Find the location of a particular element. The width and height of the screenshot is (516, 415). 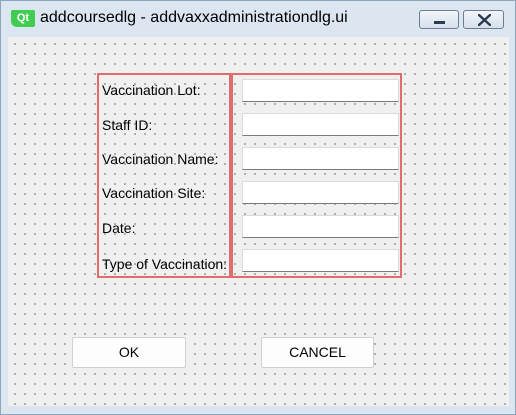

cancel-button: CANCEL is located at coordinates (317, 352).